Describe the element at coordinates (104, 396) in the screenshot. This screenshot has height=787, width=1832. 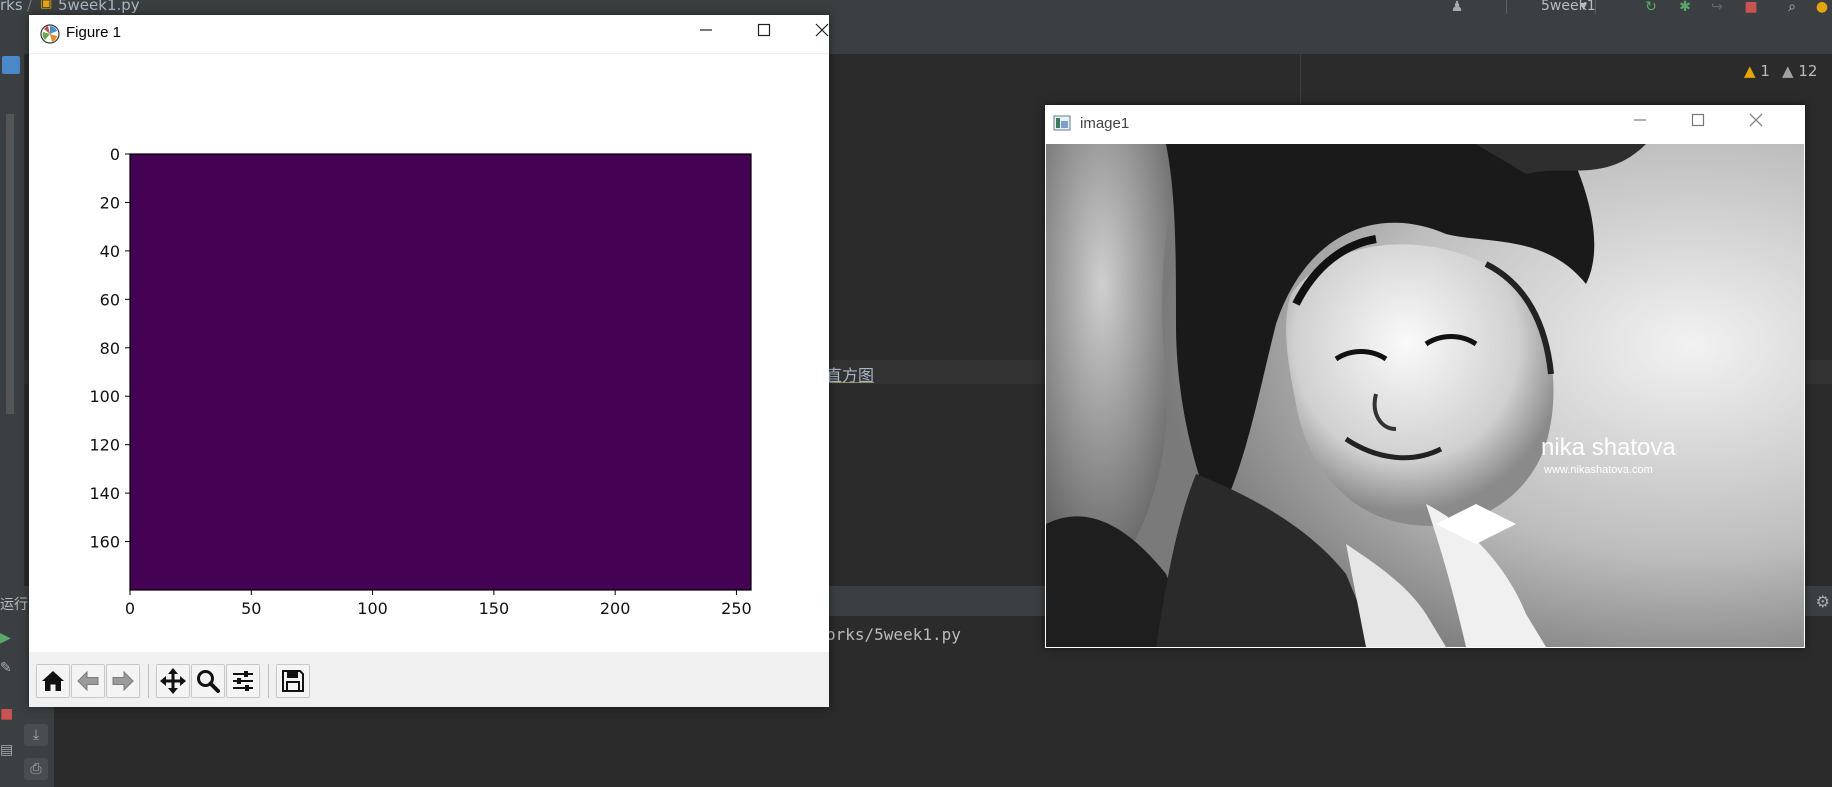
I see `y-tick-label: 100` at that location.